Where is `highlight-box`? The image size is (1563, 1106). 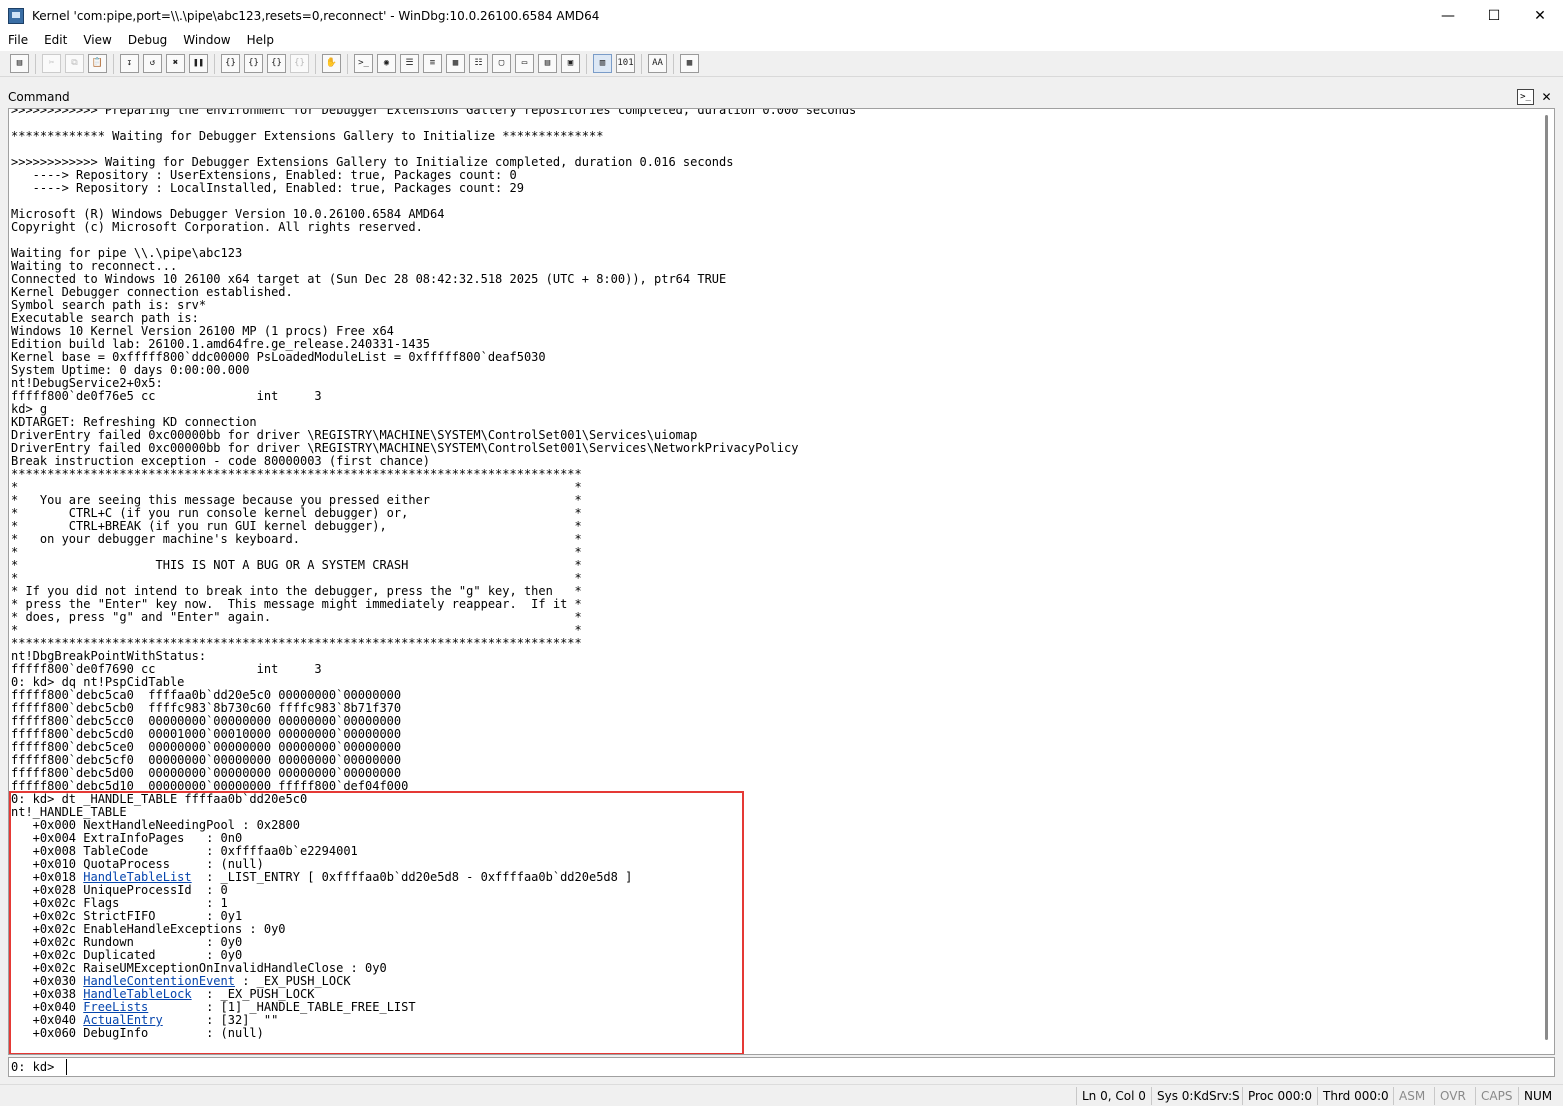
highlight-box is located at coordinates (376, 922).